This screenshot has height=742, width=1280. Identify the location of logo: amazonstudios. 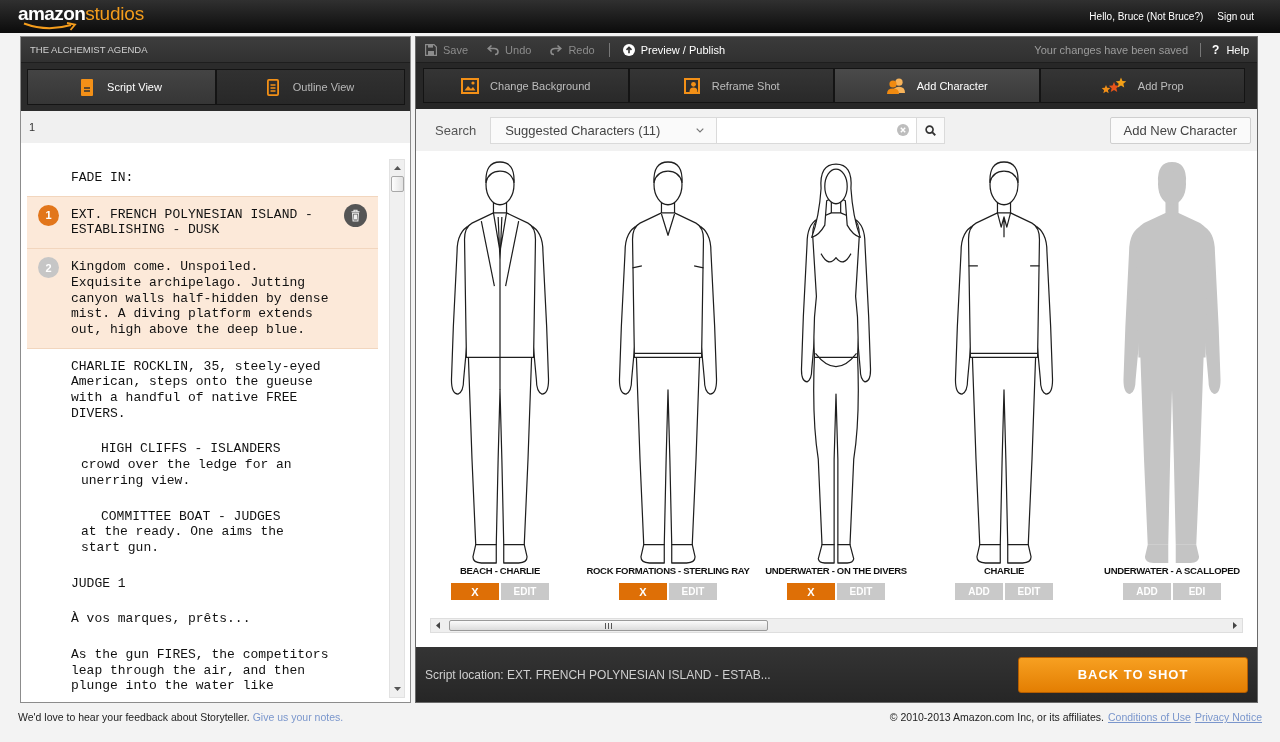
(81, 13).